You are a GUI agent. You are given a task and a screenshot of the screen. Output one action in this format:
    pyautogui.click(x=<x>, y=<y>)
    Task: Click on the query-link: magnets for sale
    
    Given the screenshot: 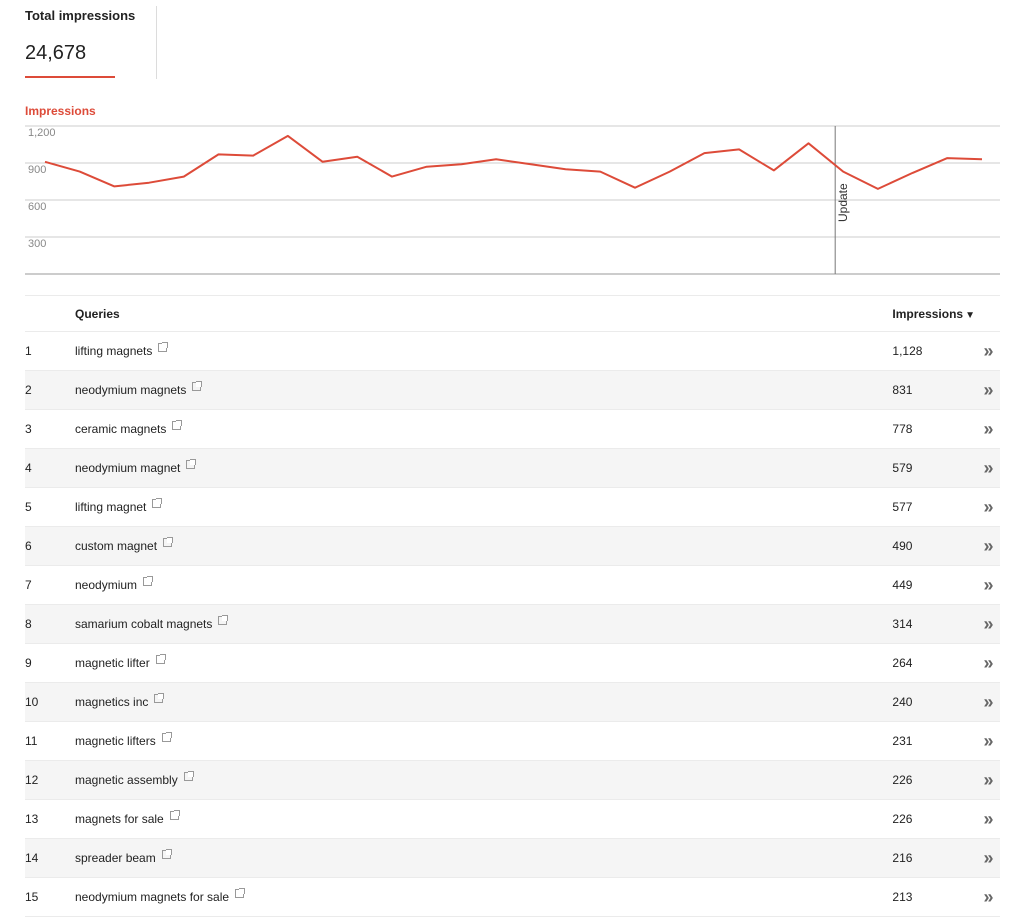 What is the action you would take?
    pyautogui.click(x=119, y=819)
    